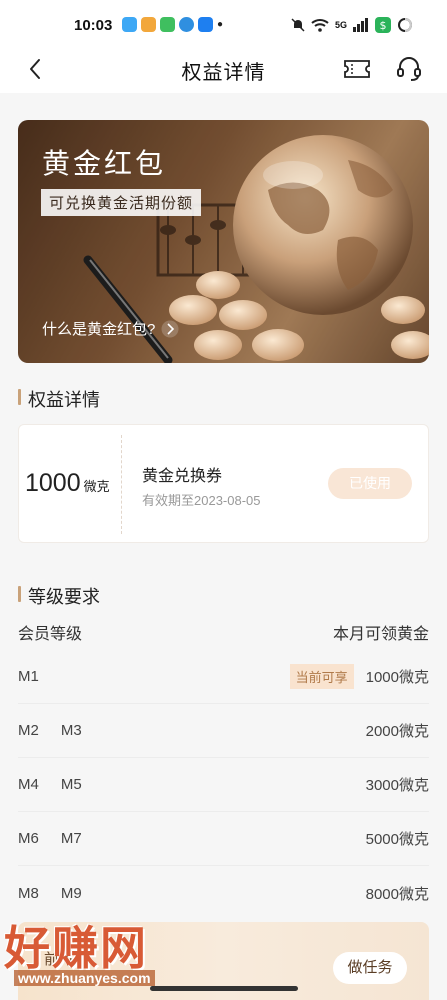  Describe the element at coordinates (223, 677) in the screenshot. I see `table-row: M1 当前可享 1000微克` at that location.